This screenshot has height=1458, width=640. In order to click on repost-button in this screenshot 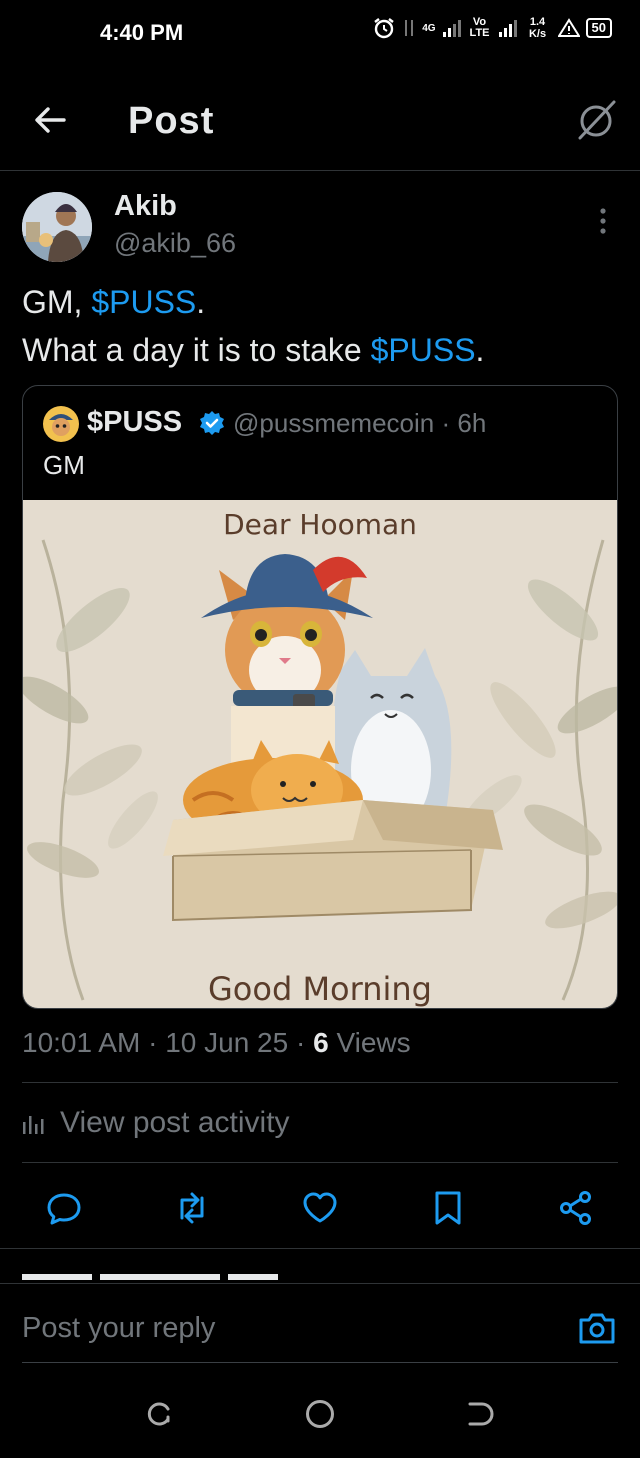, I will do `click(192, 1208)`.